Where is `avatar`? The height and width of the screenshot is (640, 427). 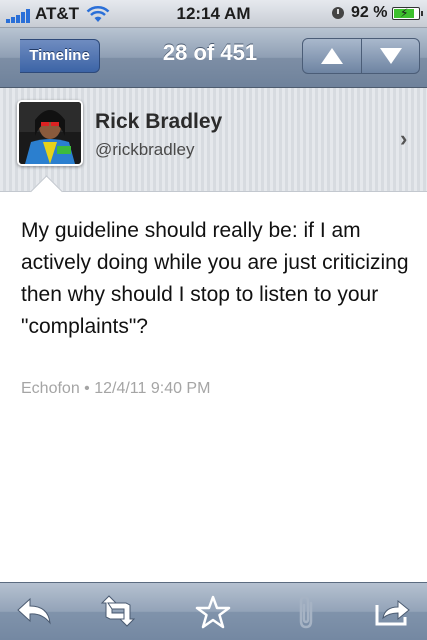 avatar is located at coordinates (50, 133).